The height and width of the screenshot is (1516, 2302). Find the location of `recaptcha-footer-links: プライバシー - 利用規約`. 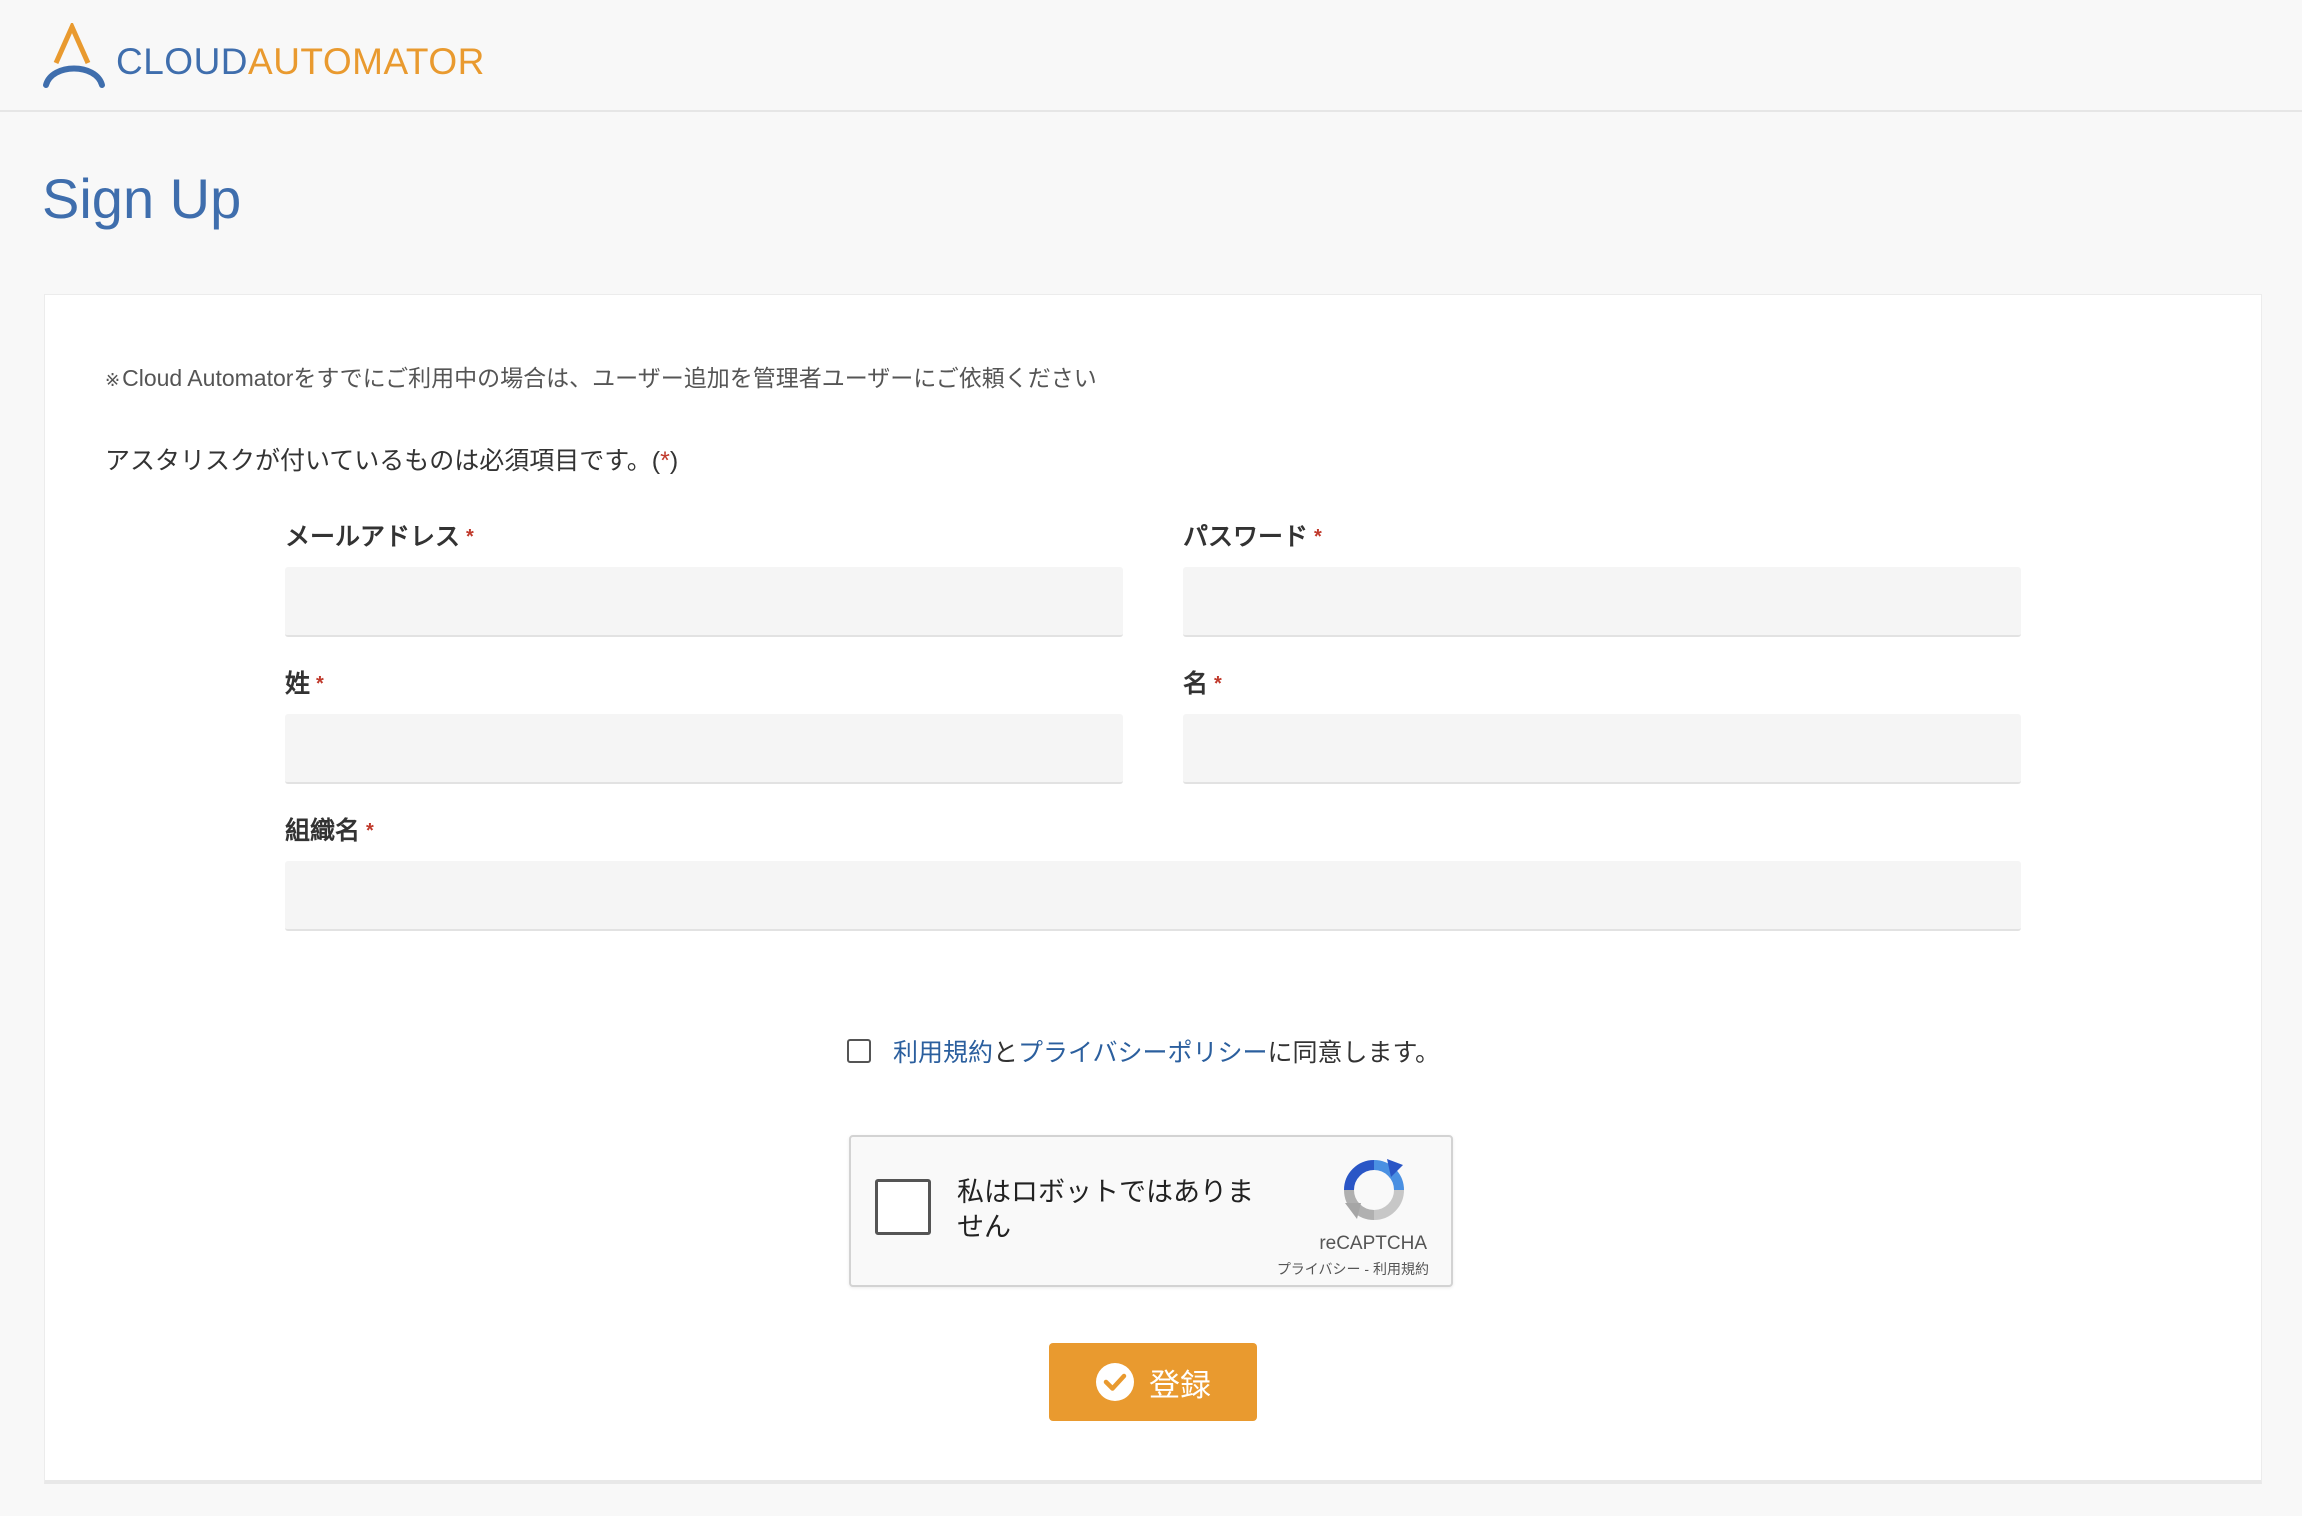

recaptcha-footer-links: プライバシー - 利用規約 is located at coordinates (1353, 1269).